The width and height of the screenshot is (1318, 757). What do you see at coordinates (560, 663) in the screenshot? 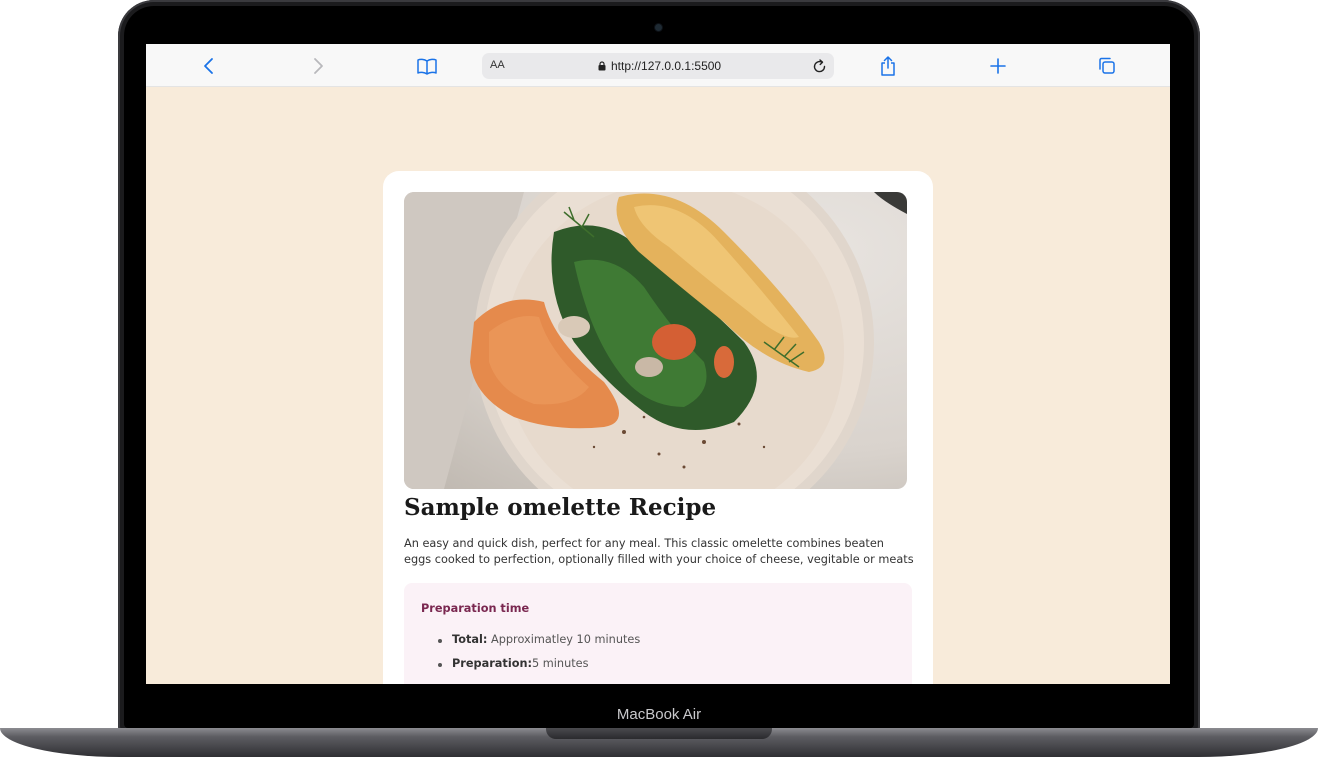
I see `prep-item-value: 5 minutes` at bounding box center [560, 663].